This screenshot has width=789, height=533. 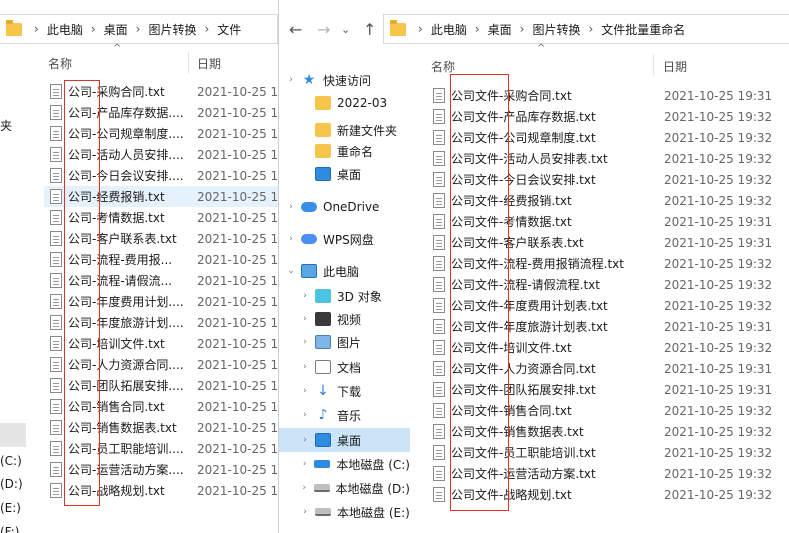 I want to click on file-row: 公司文件-活动人员安排表.txt 2021-10-25 19:32, so click(x=606, y=158).